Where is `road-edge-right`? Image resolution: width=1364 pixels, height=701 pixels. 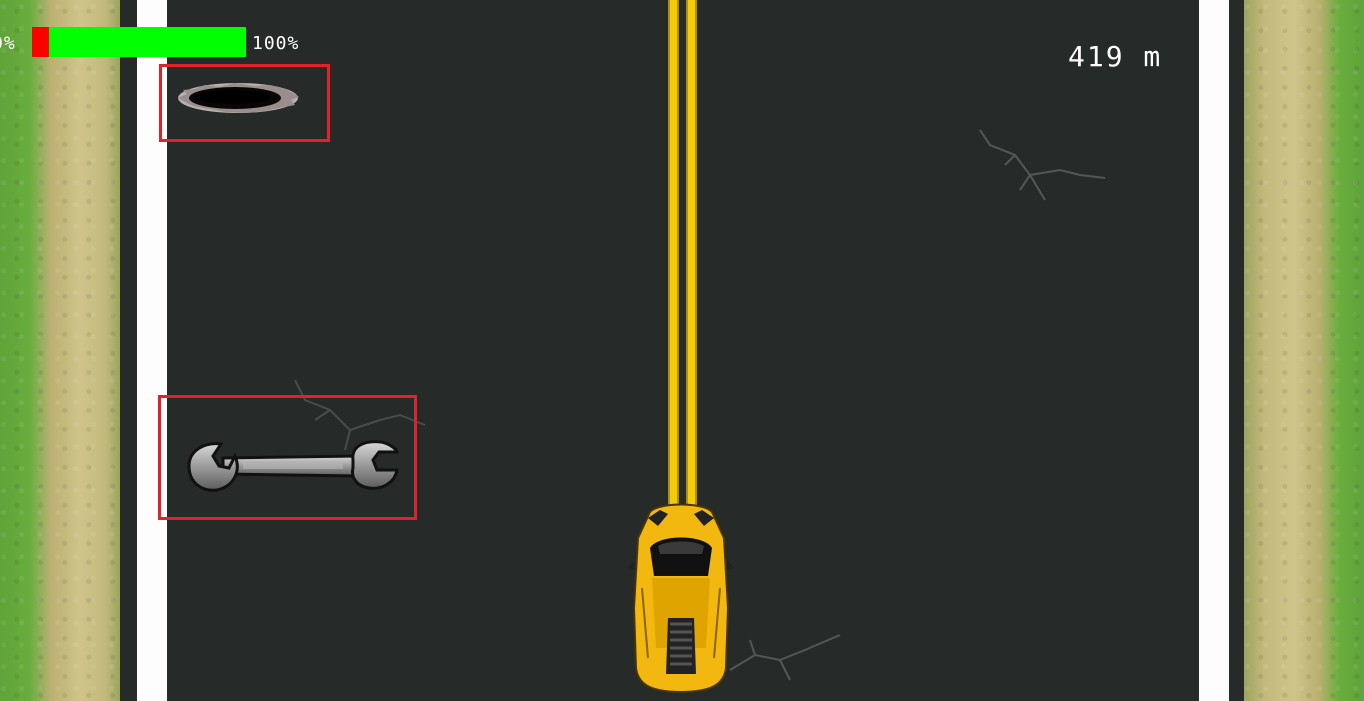 road-edge-right is located at coordinates (1214, 350).